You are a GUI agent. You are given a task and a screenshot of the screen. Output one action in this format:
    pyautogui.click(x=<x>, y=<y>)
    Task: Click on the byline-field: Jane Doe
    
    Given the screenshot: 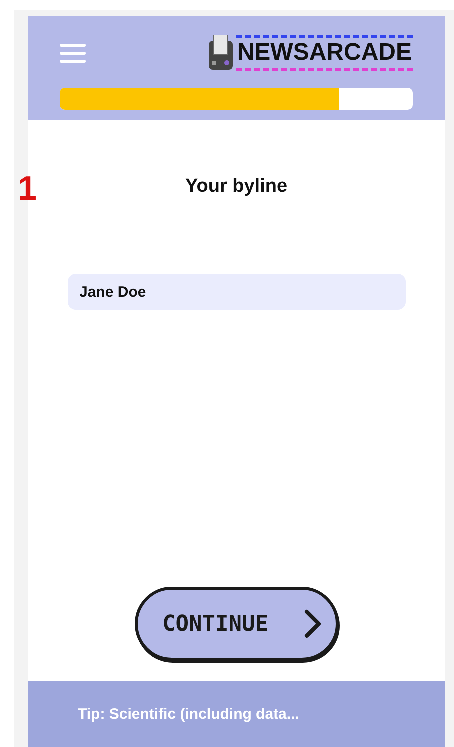 What is the action you would take?
    pyautogui.click(x=237, y=292)
    